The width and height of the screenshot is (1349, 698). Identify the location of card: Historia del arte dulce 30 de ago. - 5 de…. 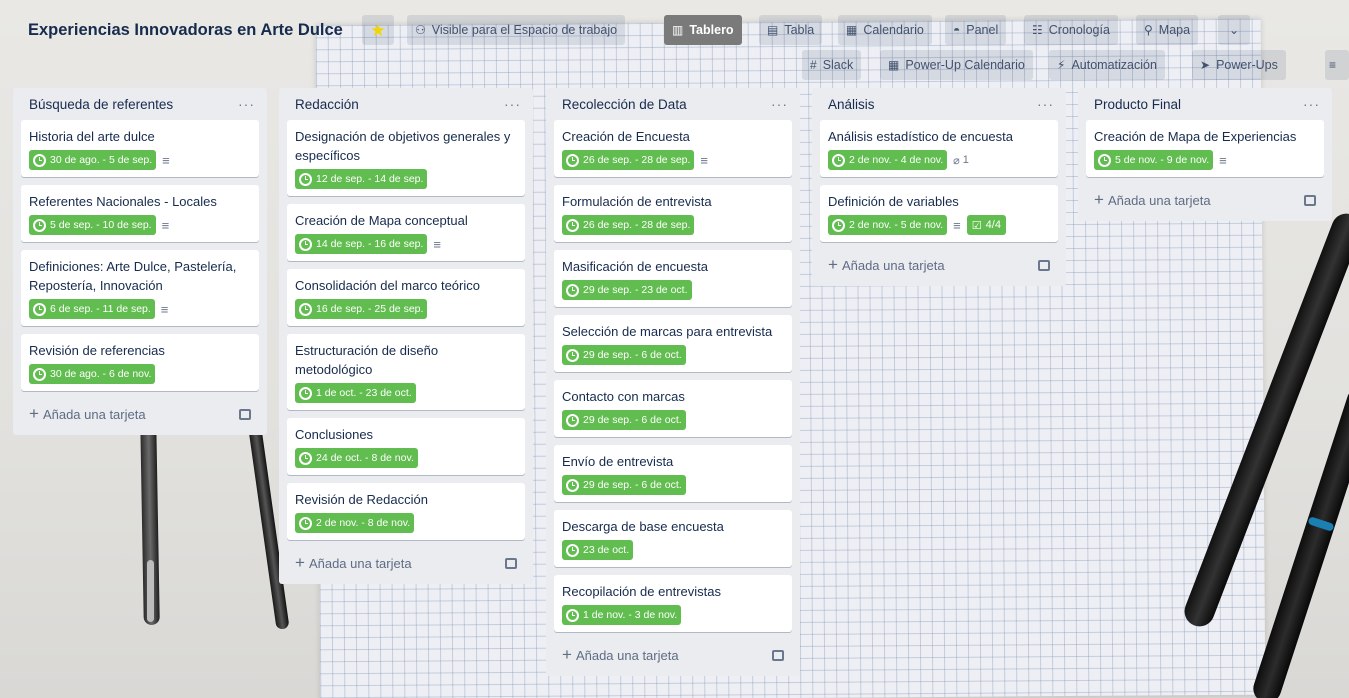
(140, 148).